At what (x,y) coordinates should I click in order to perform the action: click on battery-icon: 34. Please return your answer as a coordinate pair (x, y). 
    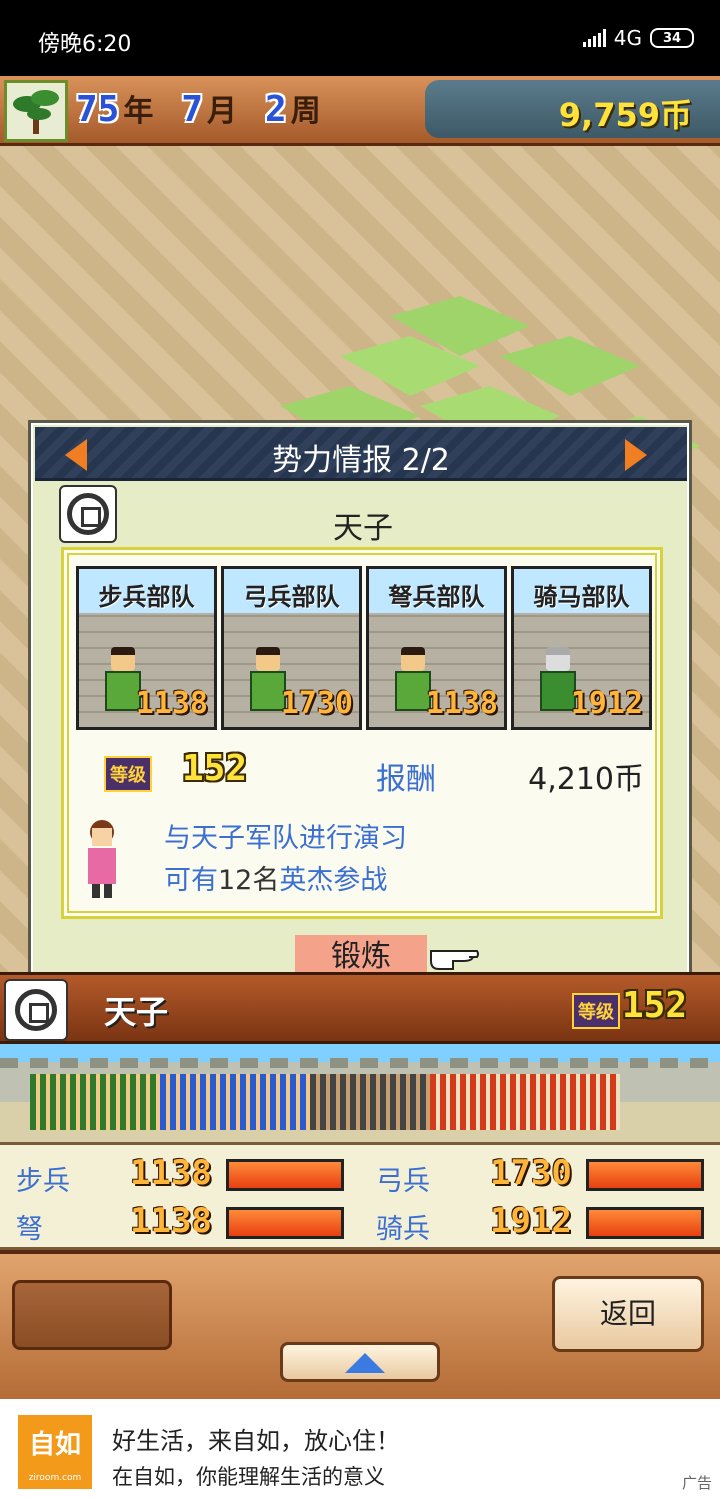
    Looking at the image, I should click on (672, 38).